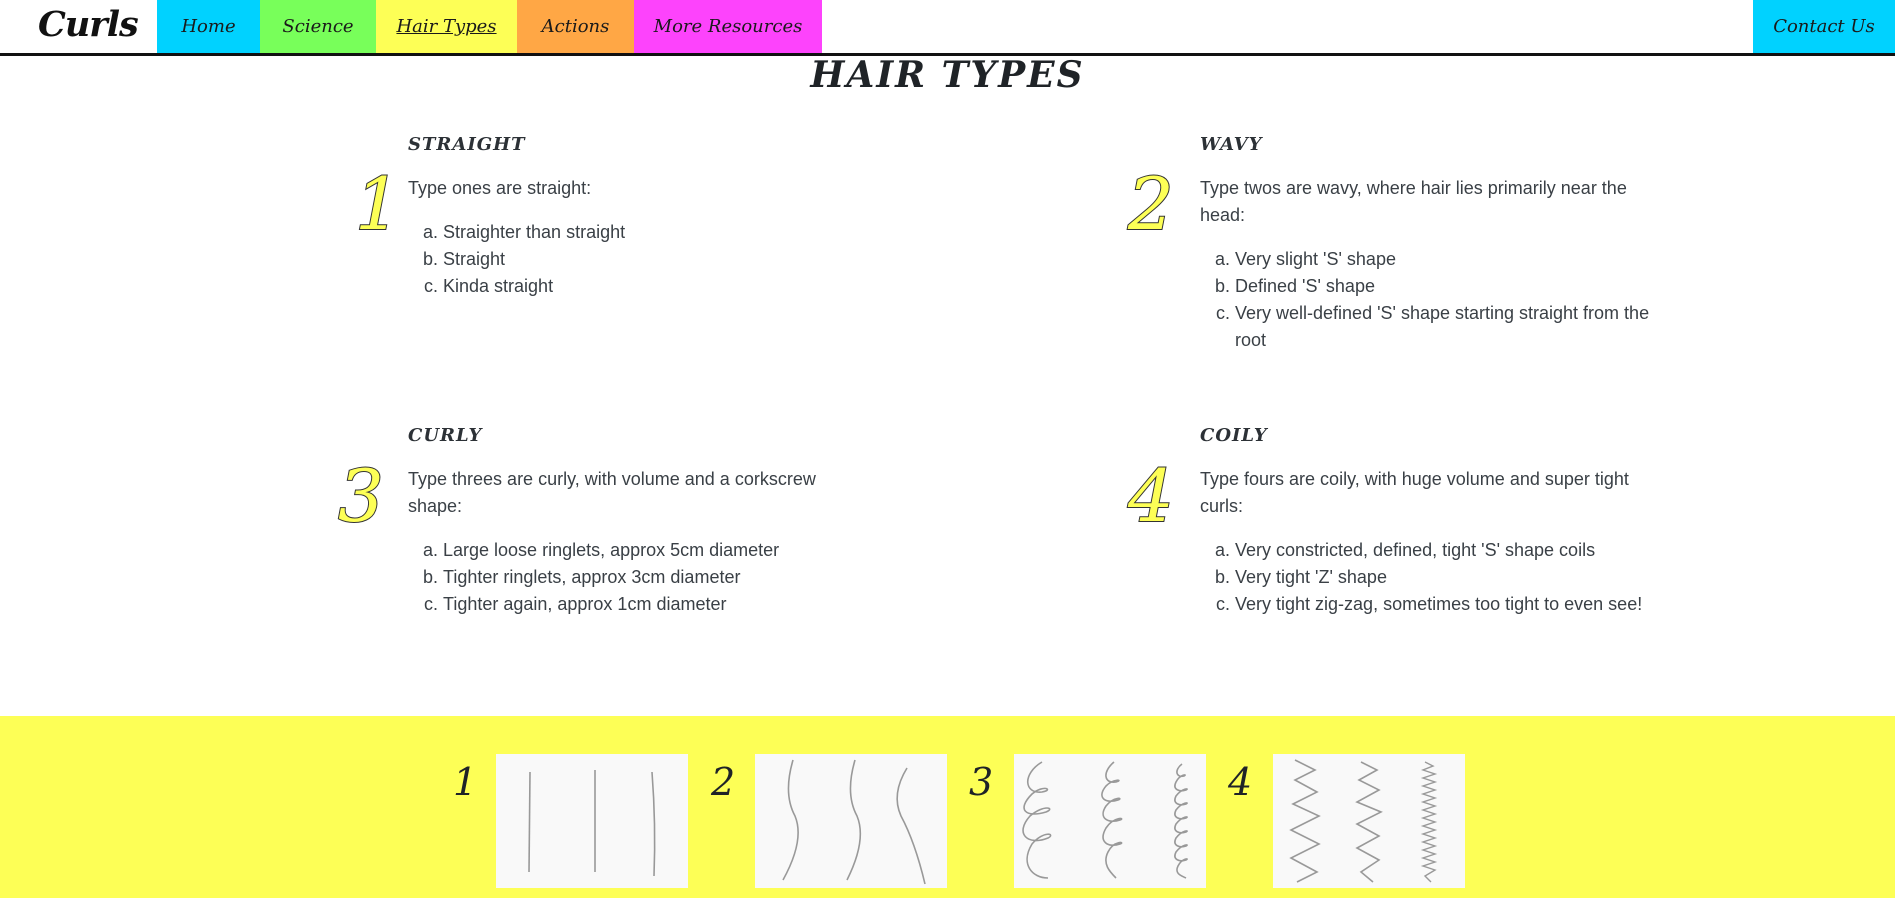  What do you see at coordinates (592, 823) in the screenshot?
I see `straight-hair-sketch` at bounding box center [592, 823].